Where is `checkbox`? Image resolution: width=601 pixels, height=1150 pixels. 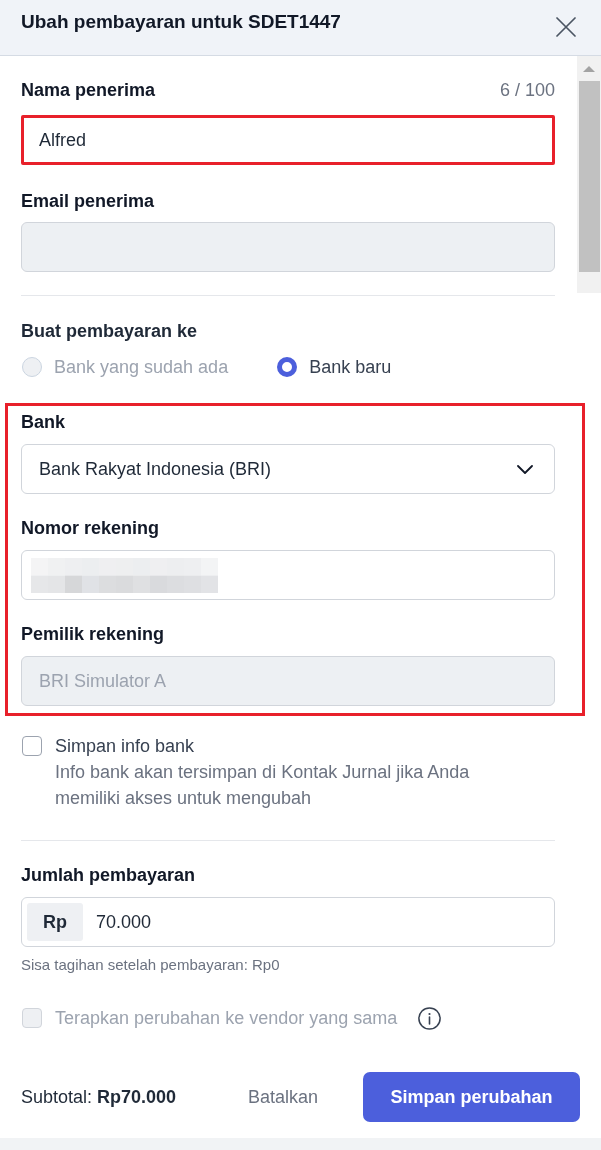 checkbox is located at coordinates (32, 746).